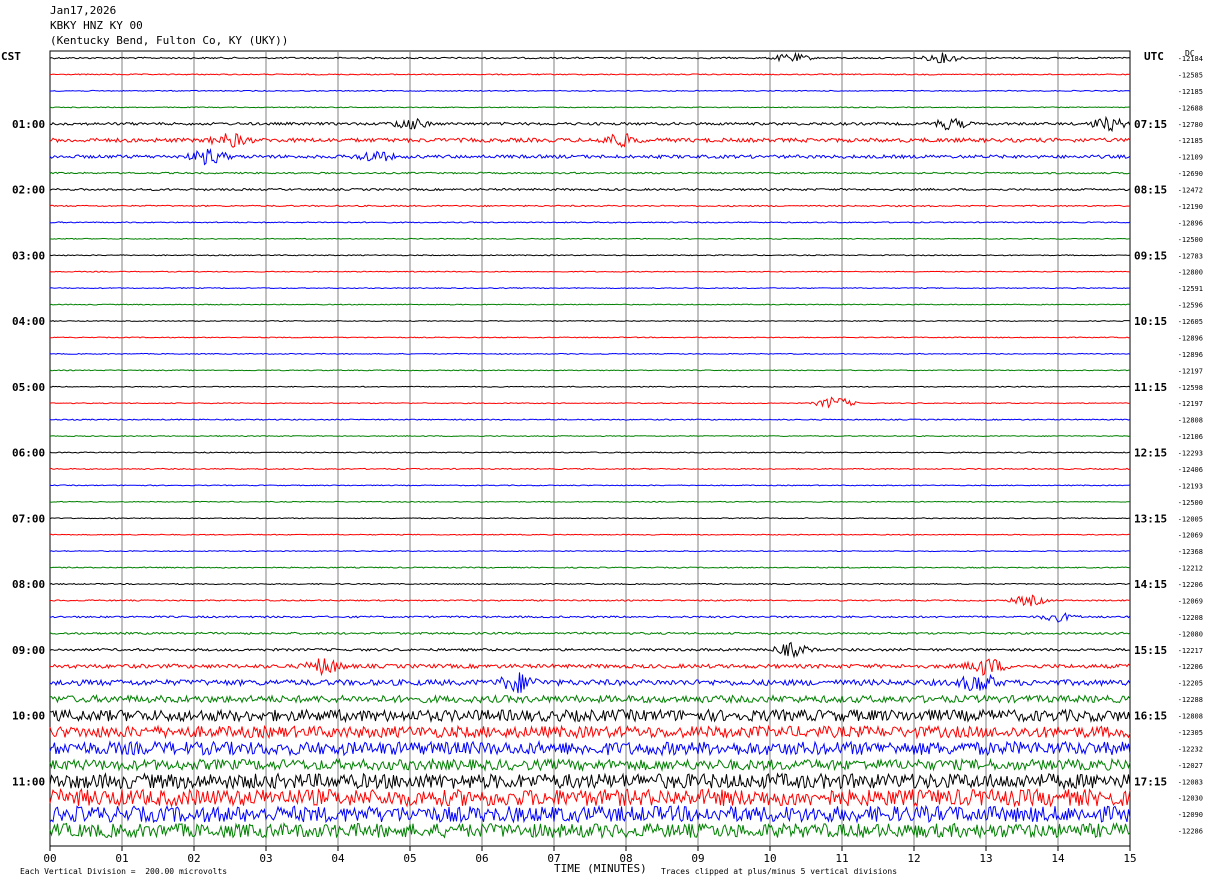 This screenshot has width=1210, height=886. What do you see at coordinates (1150, 518) in the screenshot?
I see `right-hour-label: 13:15` at bounding box center [1150, 518].